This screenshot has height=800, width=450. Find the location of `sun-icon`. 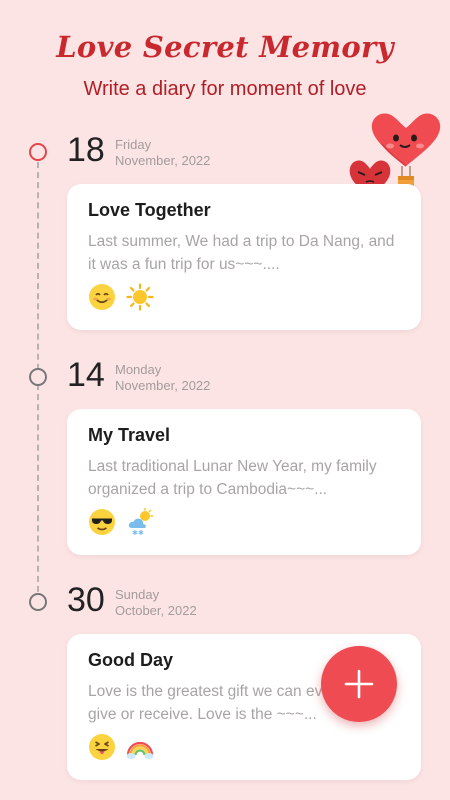

sun-icon is located at coordinates (140, 297).